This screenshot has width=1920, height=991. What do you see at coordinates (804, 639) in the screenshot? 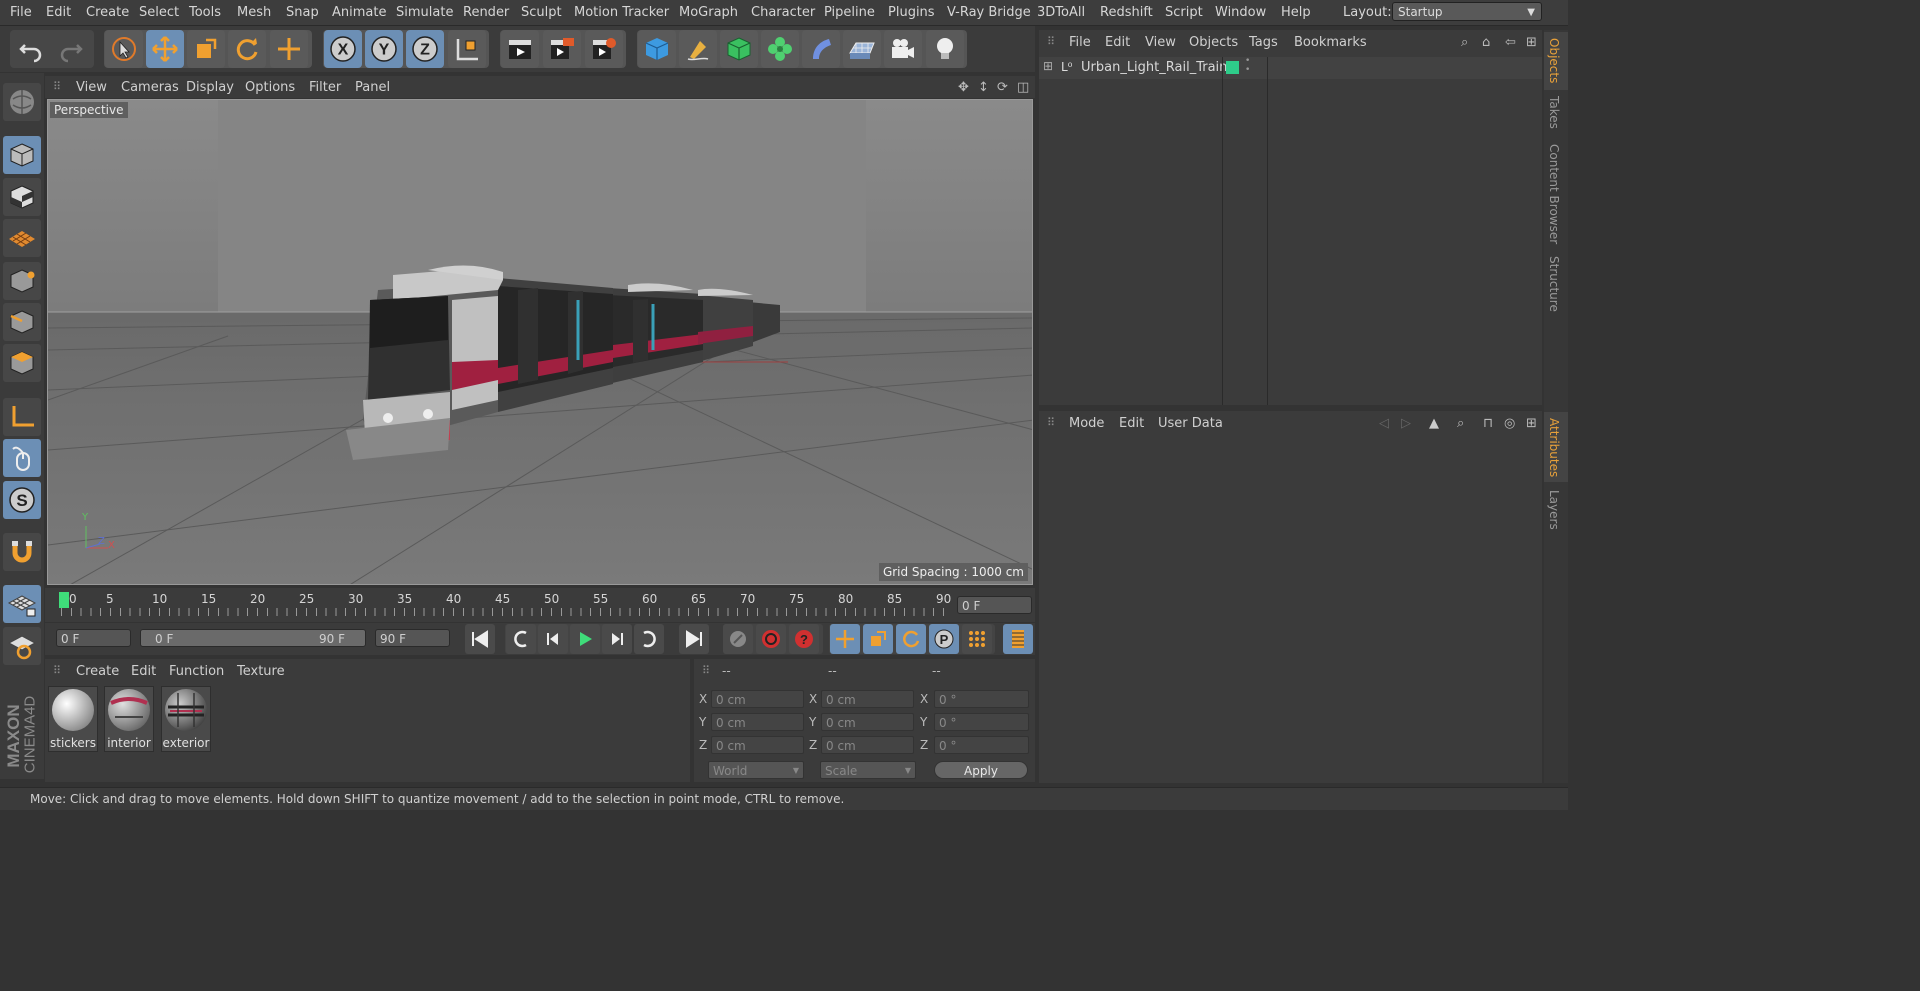
I see `keyframe-selection-button: ?` at bounding box center [804, 639].